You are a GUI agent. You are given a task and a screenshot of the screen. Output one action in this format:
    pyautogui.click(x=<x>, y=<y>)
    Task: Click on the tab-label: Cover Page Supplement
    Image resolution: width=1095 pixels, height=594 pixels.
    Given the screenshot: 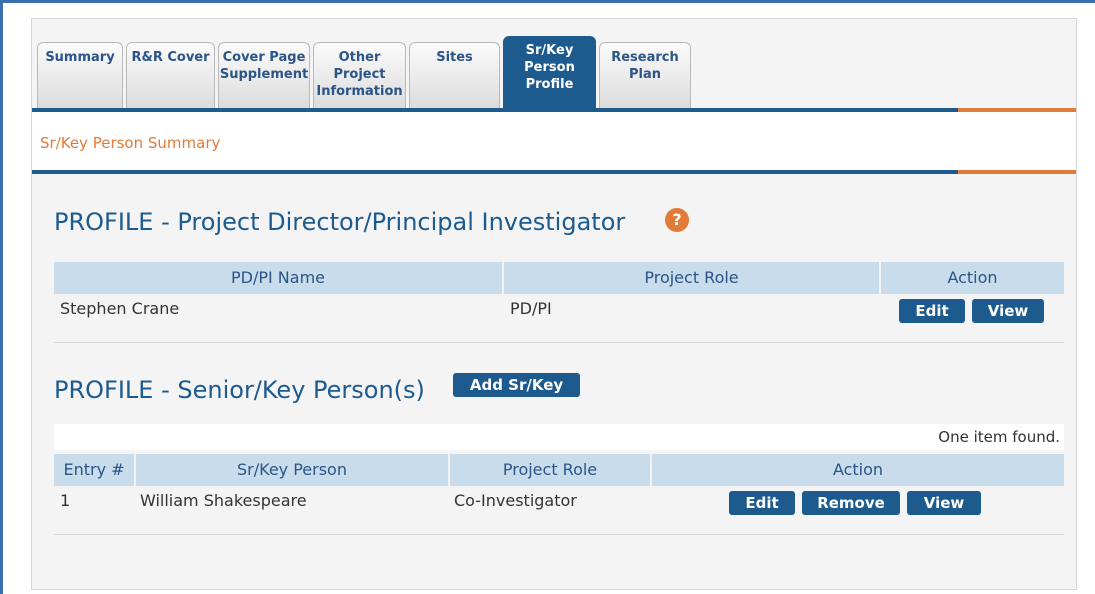 What is the action you would take?
    pyautogui.click(x=264, y=66)
    